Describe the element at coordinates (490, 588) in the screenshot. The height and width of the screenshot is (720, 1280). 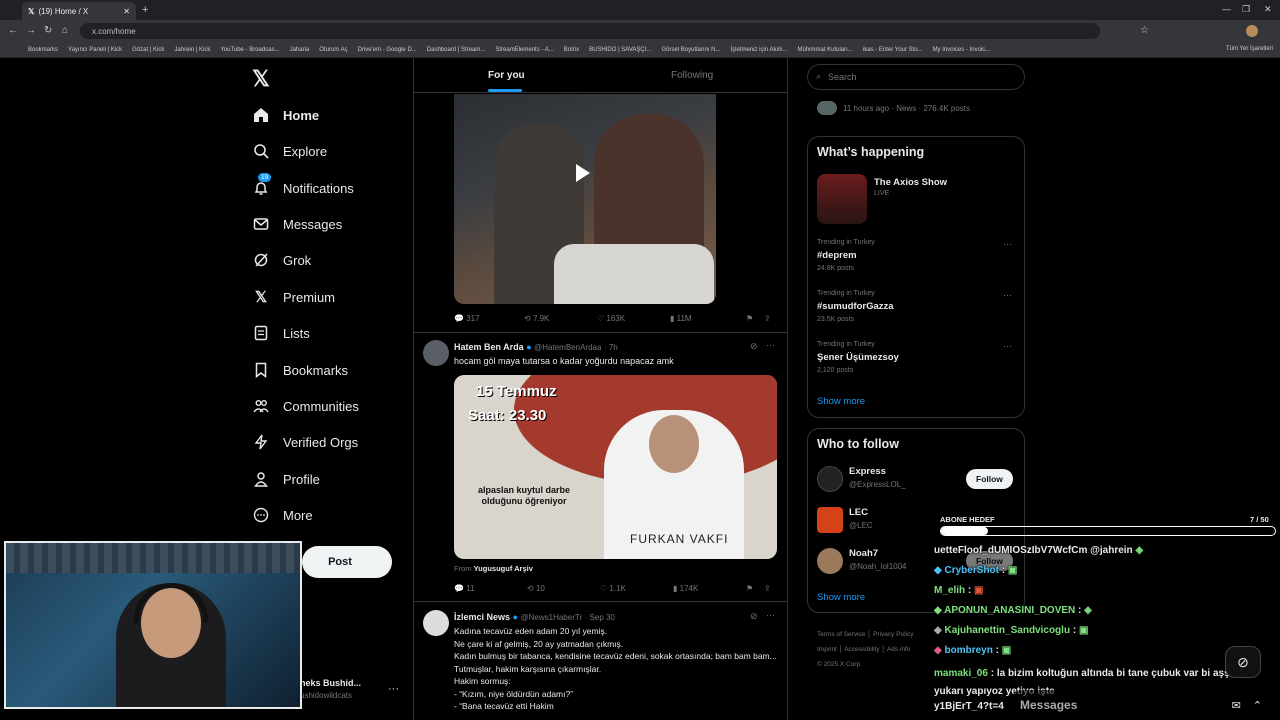
I see `reply-icon: 💬 11` at that location.